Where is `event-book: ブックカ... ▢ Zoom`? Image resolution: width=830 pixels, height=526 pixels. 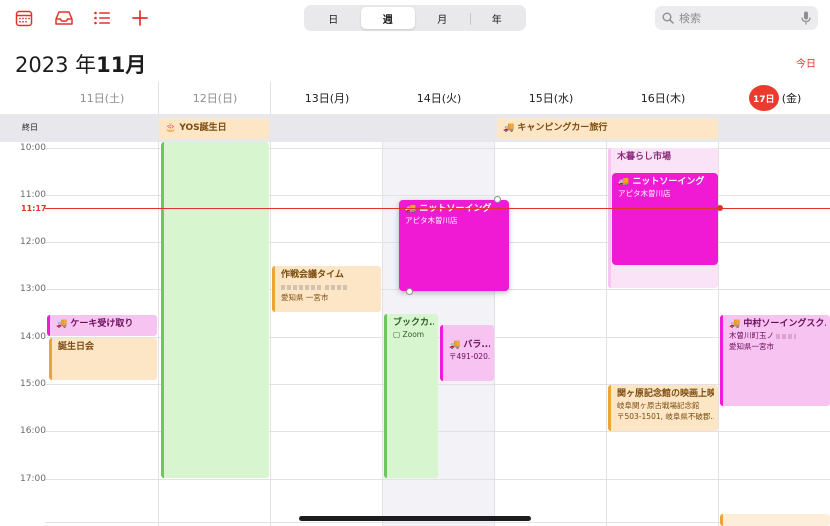
event-book: ブックカ... ▢ Zoom is located at coordinates (411, 396).